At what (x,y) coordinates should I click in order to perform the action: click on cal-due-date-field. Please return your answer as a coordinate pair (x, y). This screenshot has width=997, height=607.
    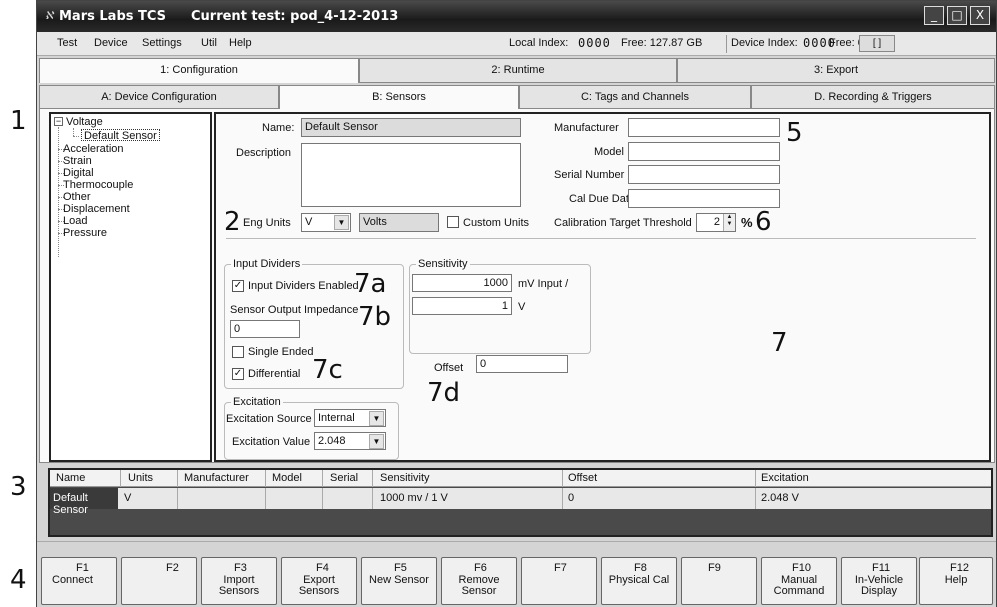
    Looking at the image, I should click on (704, 198).